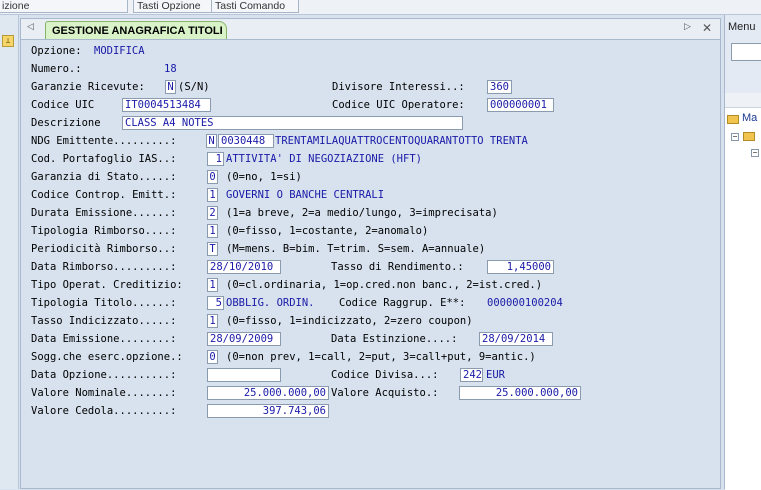 Image resolution: width=761 pixels, height=490 pixels. I want to click on controp-label: Codice Controp. Emitt.:, so click(104, 195).